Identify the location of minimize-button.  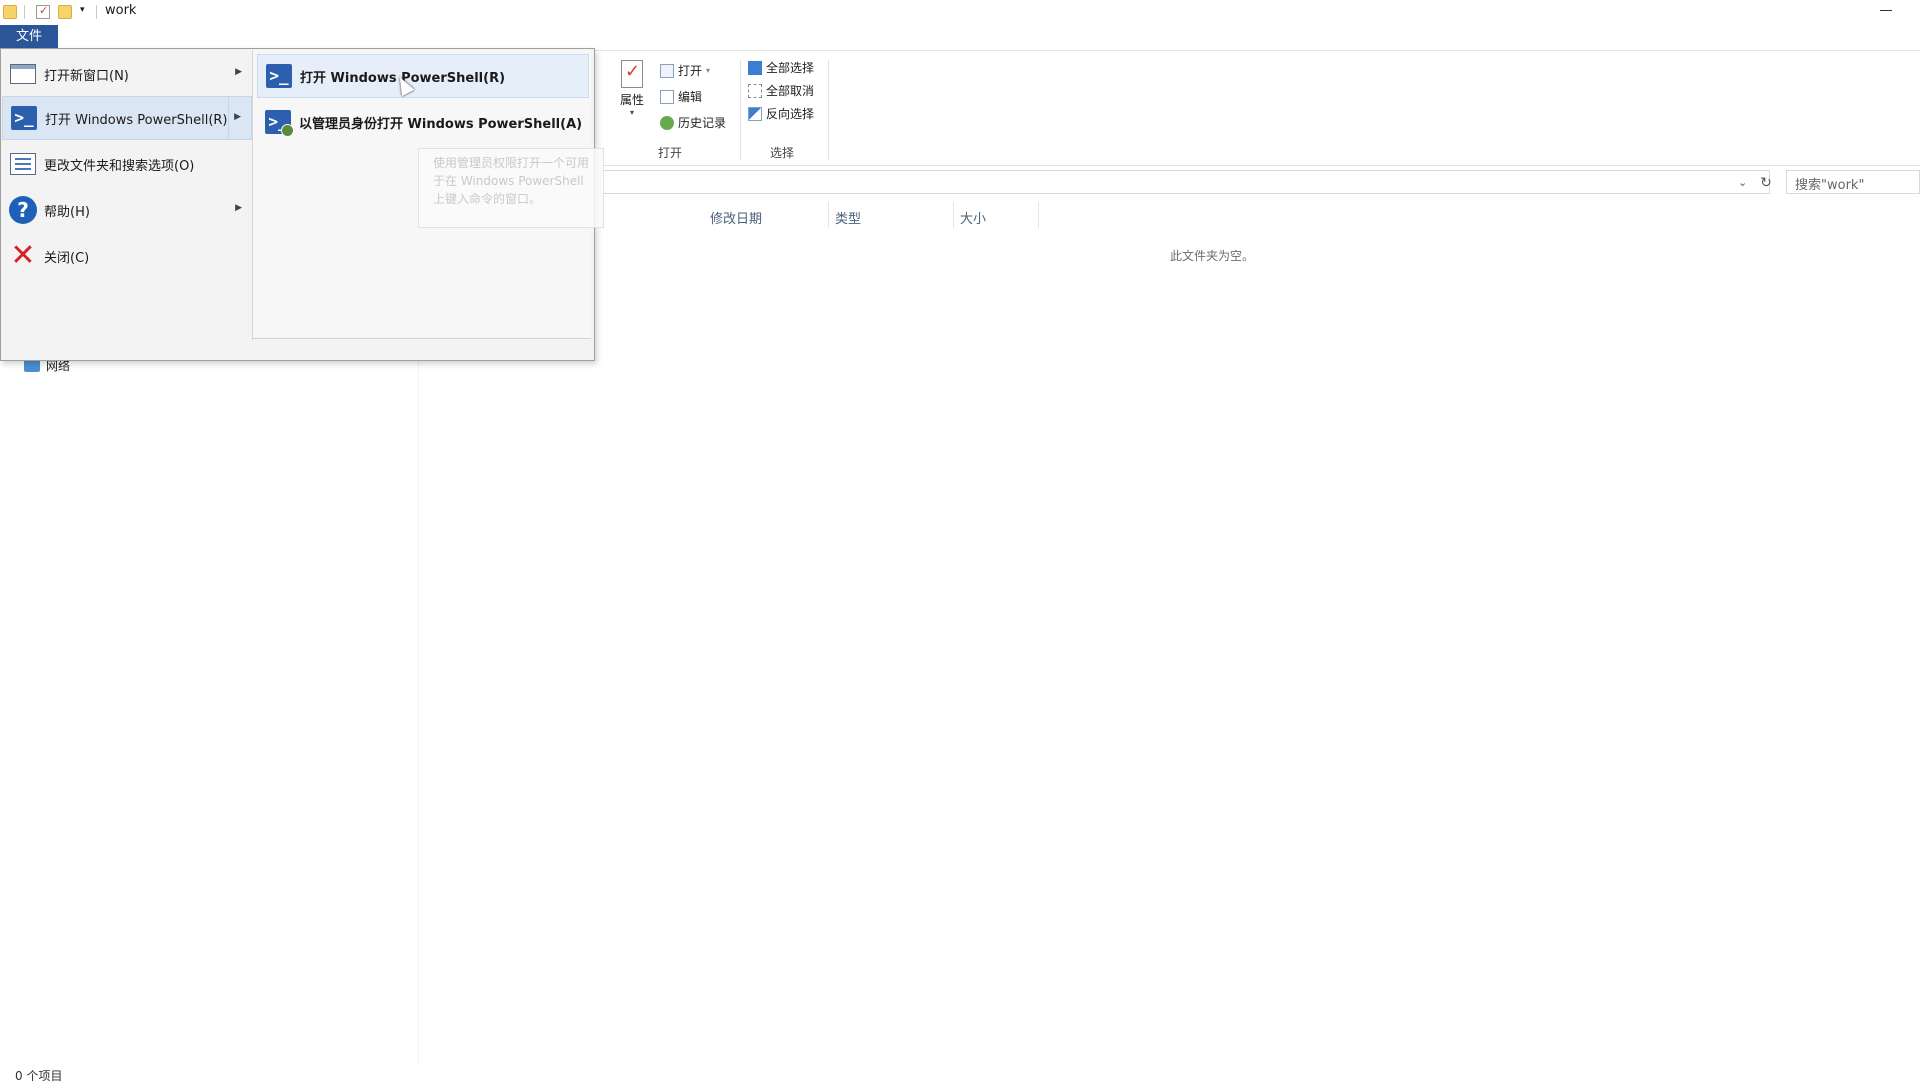
(1886, 11).